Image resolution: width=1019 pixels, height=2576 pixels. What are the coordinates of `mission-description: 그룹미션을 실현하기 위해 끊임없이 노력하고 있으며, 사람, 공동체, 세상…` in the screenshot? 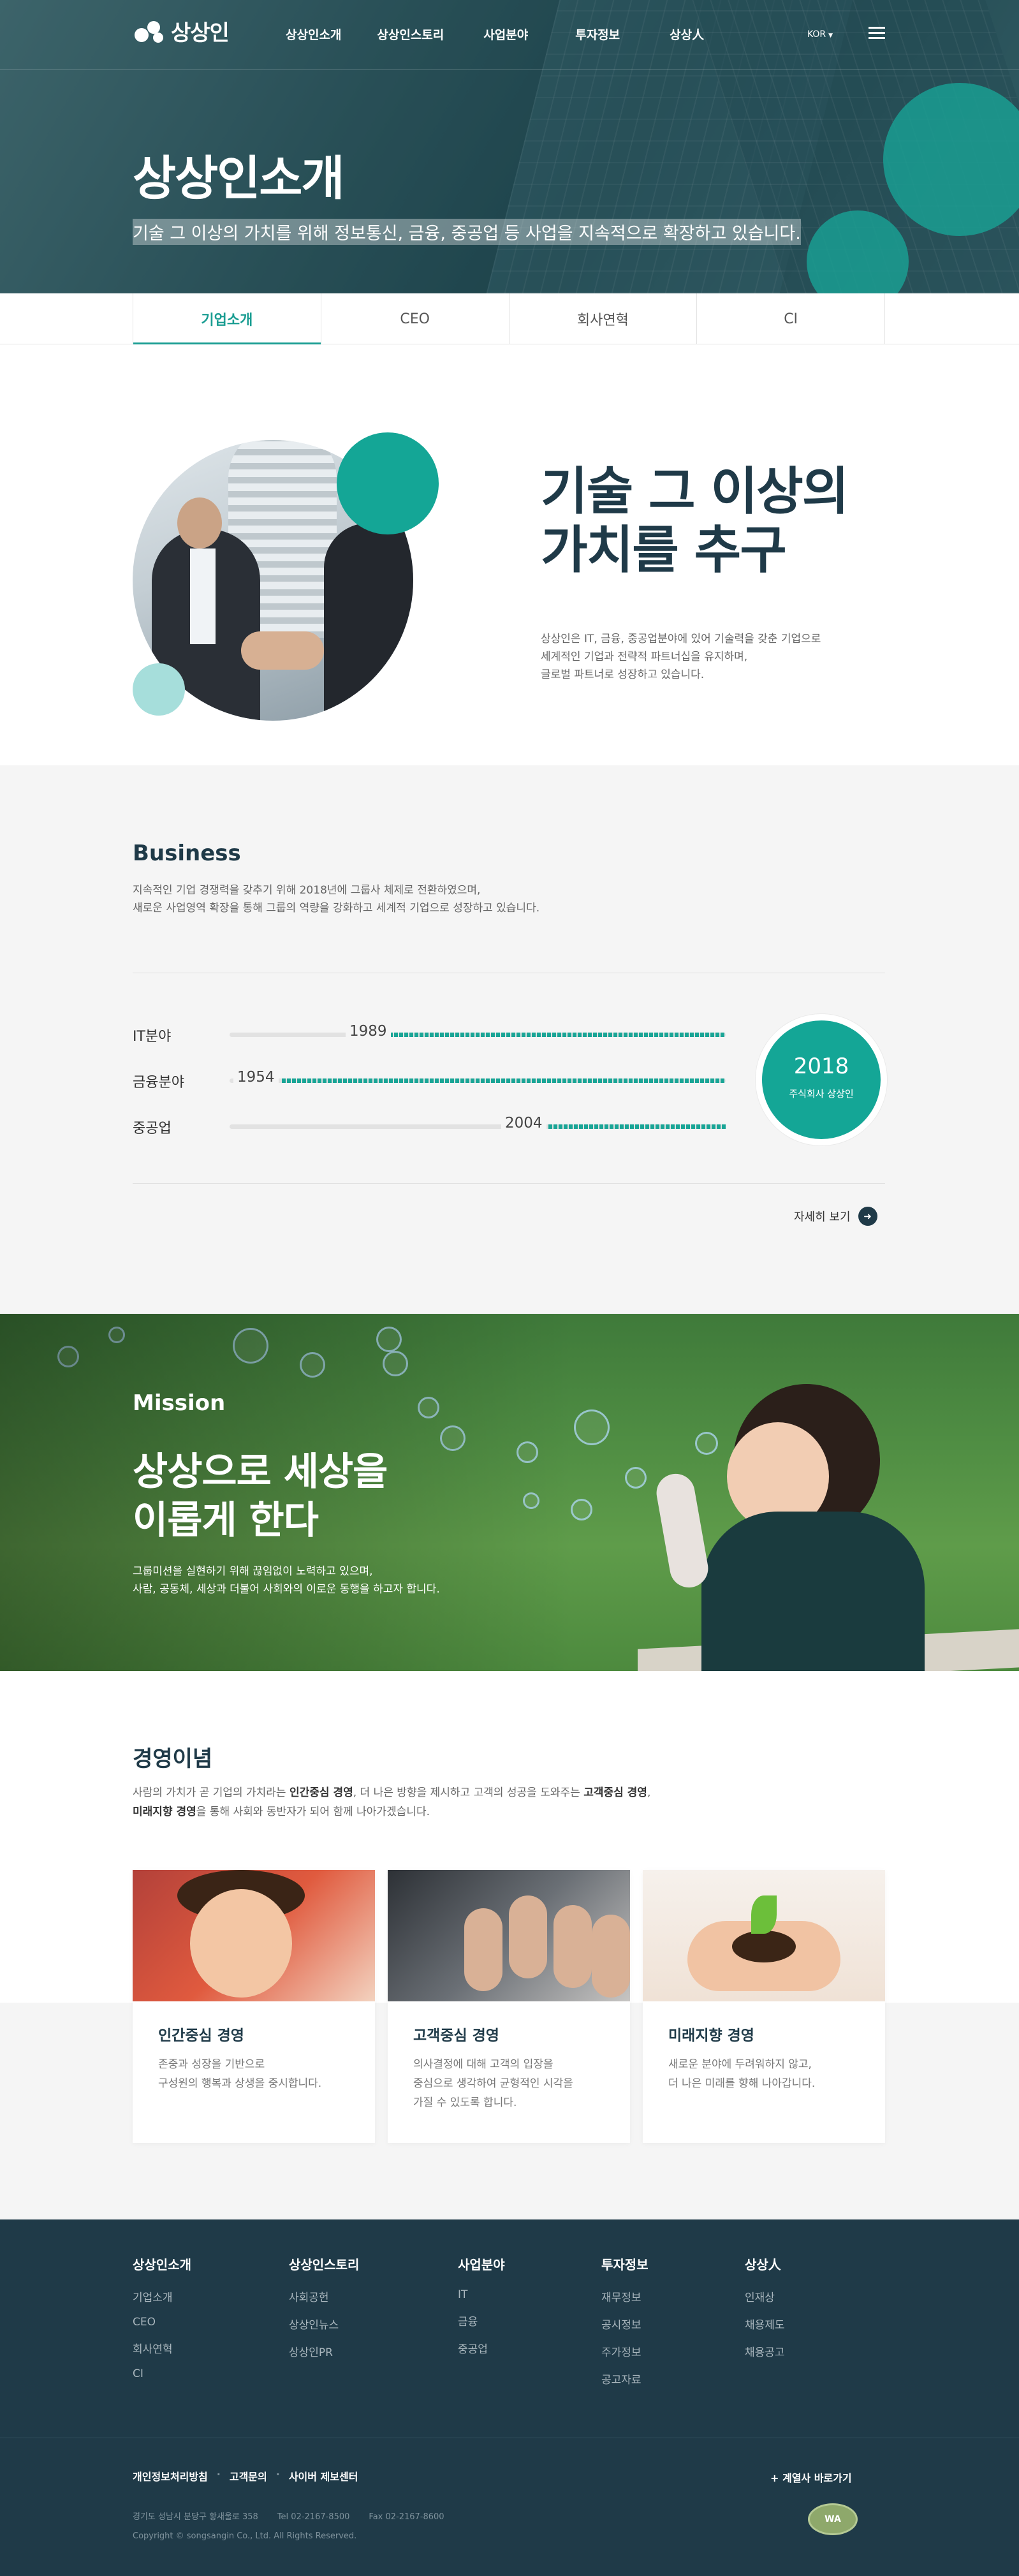 It's located at (286, 1580).